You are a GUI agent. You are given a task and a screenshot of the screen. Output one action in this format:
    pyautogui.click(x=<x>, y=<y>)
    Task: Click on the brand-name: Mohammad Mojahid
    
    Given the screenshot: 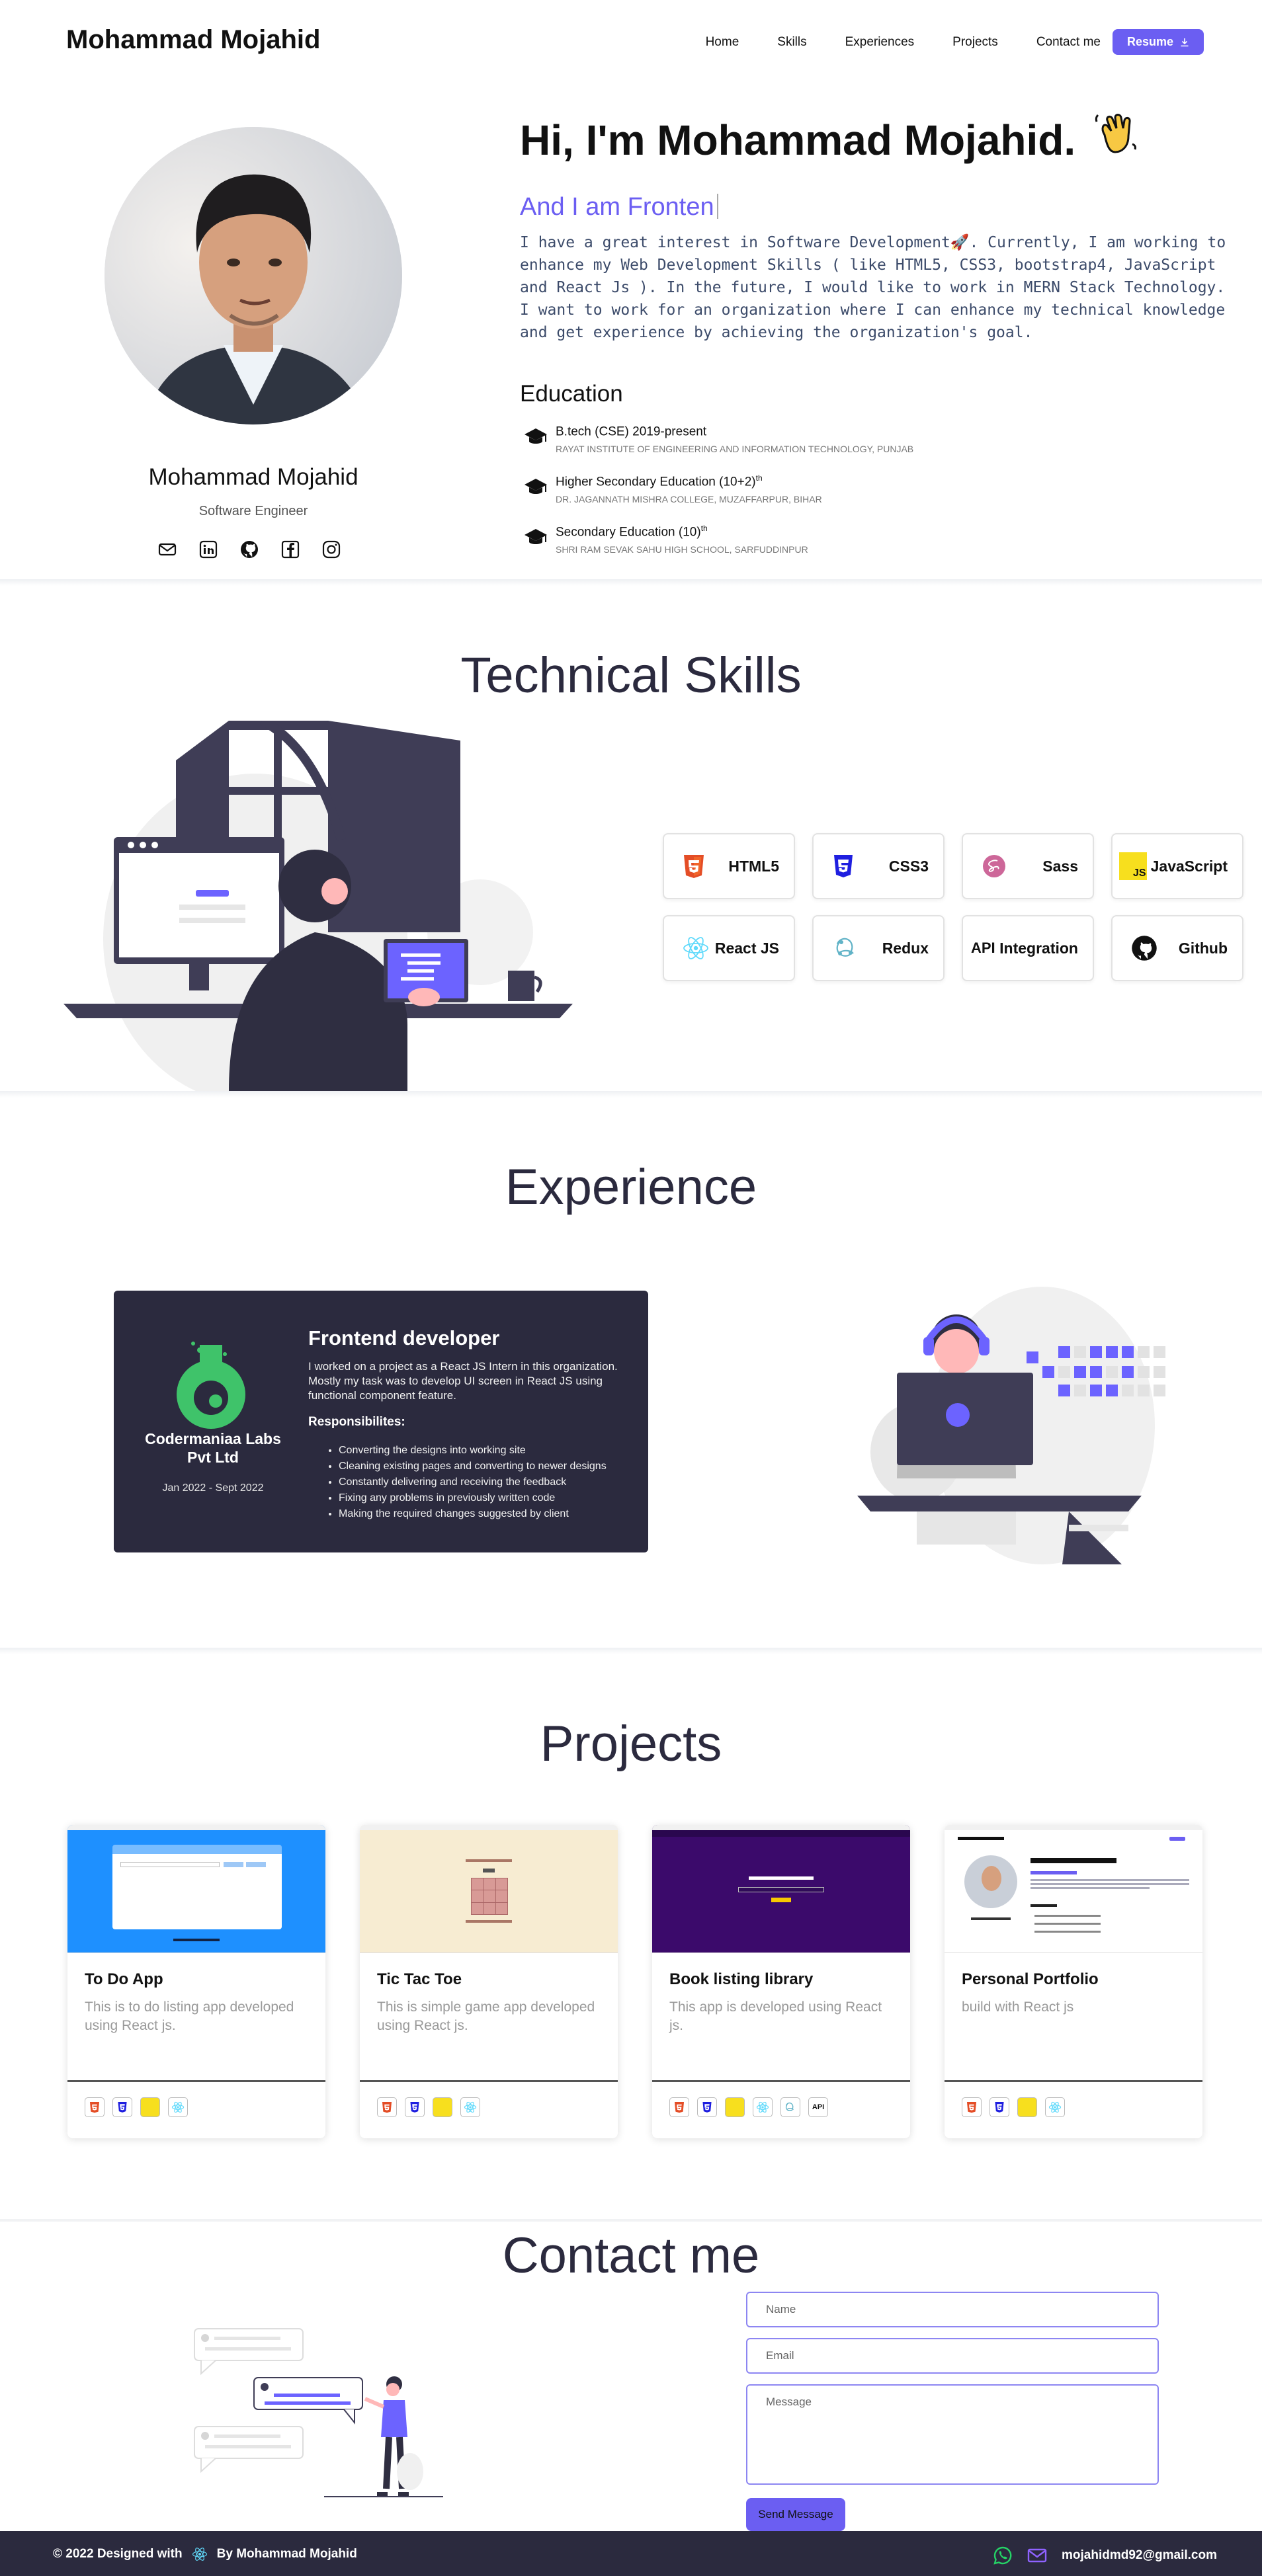 What is the action you would take?
    pyautogui.click(x=193, y=40)
    